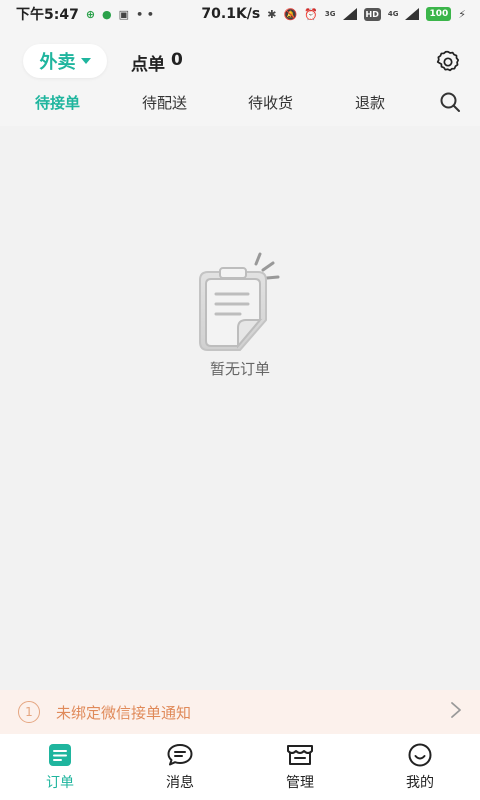 This screenshot has width=480, height=800. What do you see at coordinates (300, 767) in the screenshot?
I see `nav-manage: 管理` at bounding box center [300, 767].